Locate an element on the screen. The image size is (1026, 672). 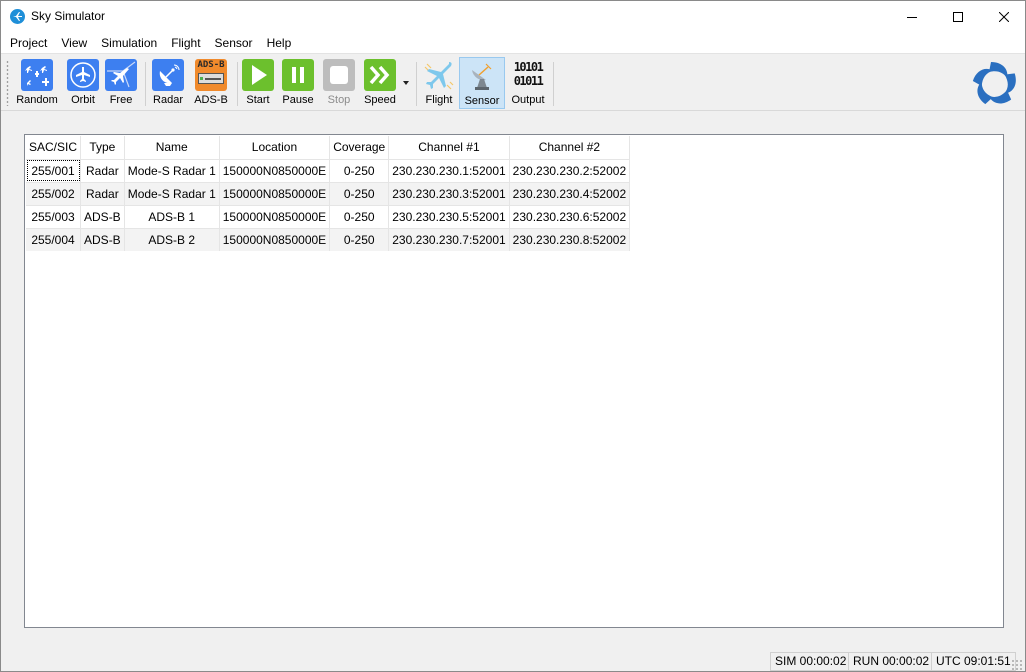
random-label: Random is located at coordinates (37, 100).